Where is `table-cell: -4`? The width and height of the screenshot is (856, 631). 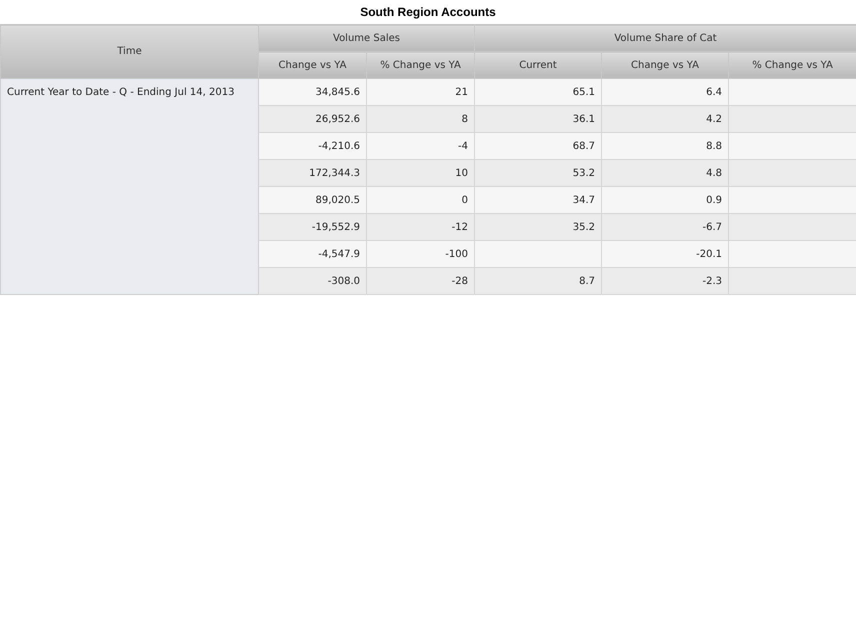
table-cell: -4 is located at coordinates (420, 146).